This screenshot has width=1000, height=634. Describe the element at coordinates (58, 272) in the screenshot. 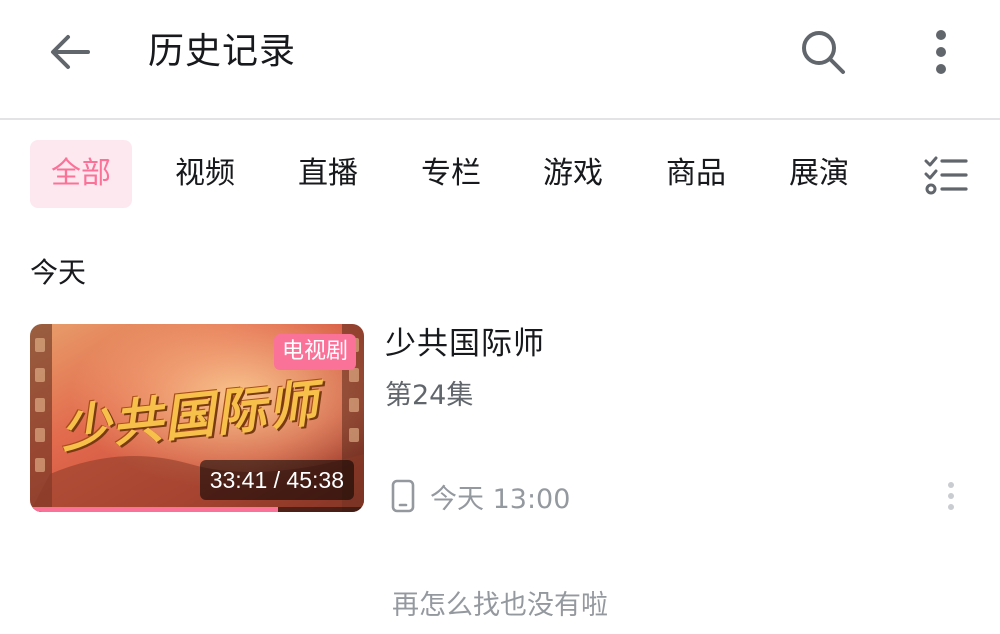

I see `section-date-label: 今天` at that location.